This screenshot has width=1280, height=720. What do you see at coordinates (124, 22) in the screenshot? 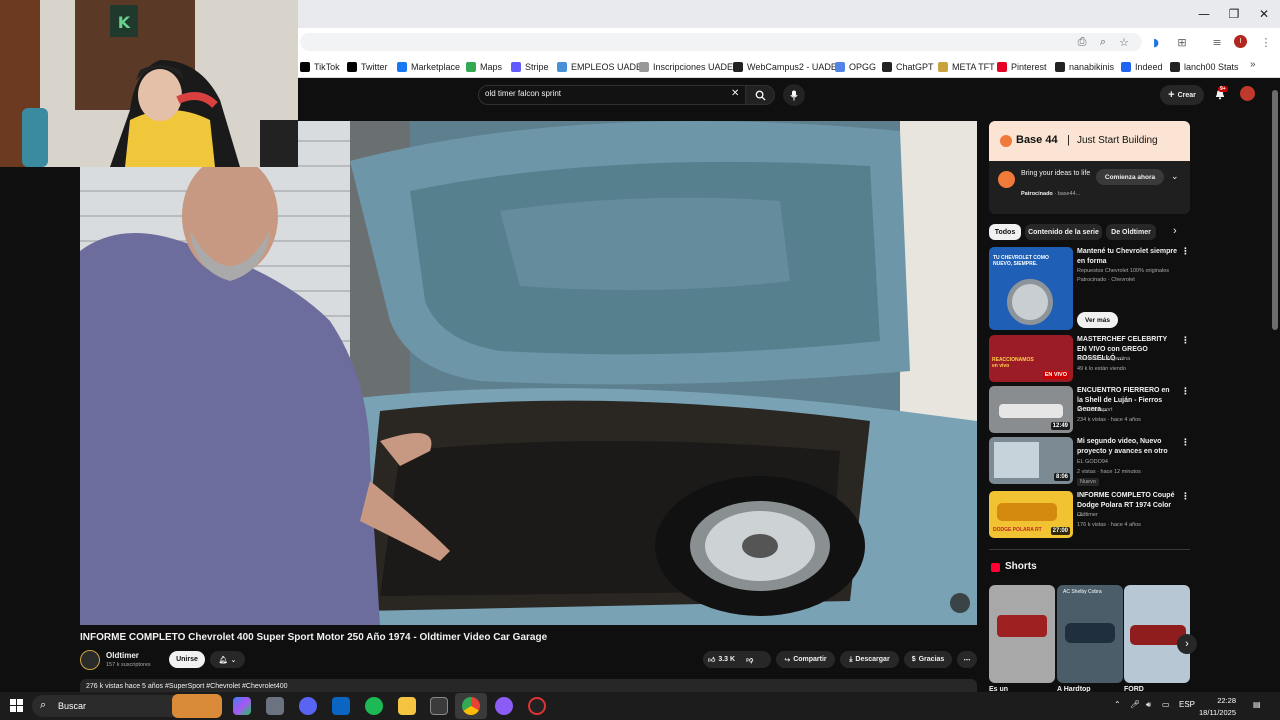
I see `svg-text: K` at bounding box center [124, 22].